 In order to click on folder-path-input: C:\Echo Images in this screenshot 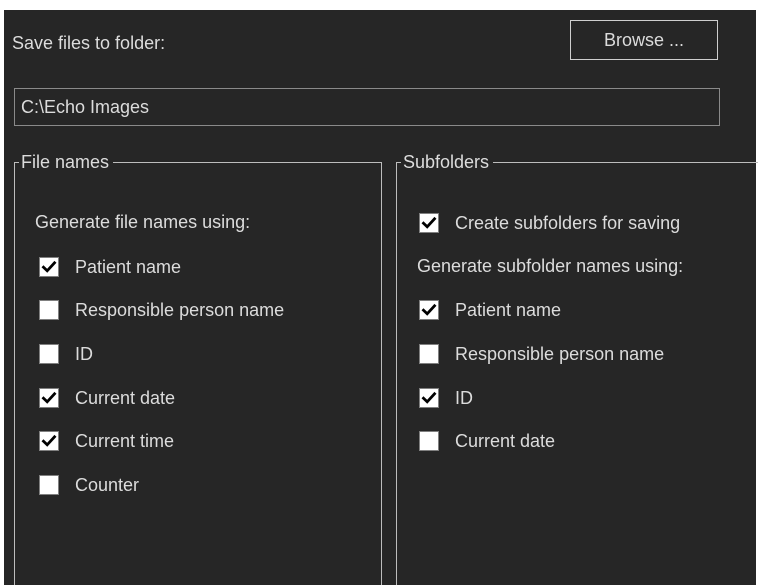, I will do `click(367, 107)`.